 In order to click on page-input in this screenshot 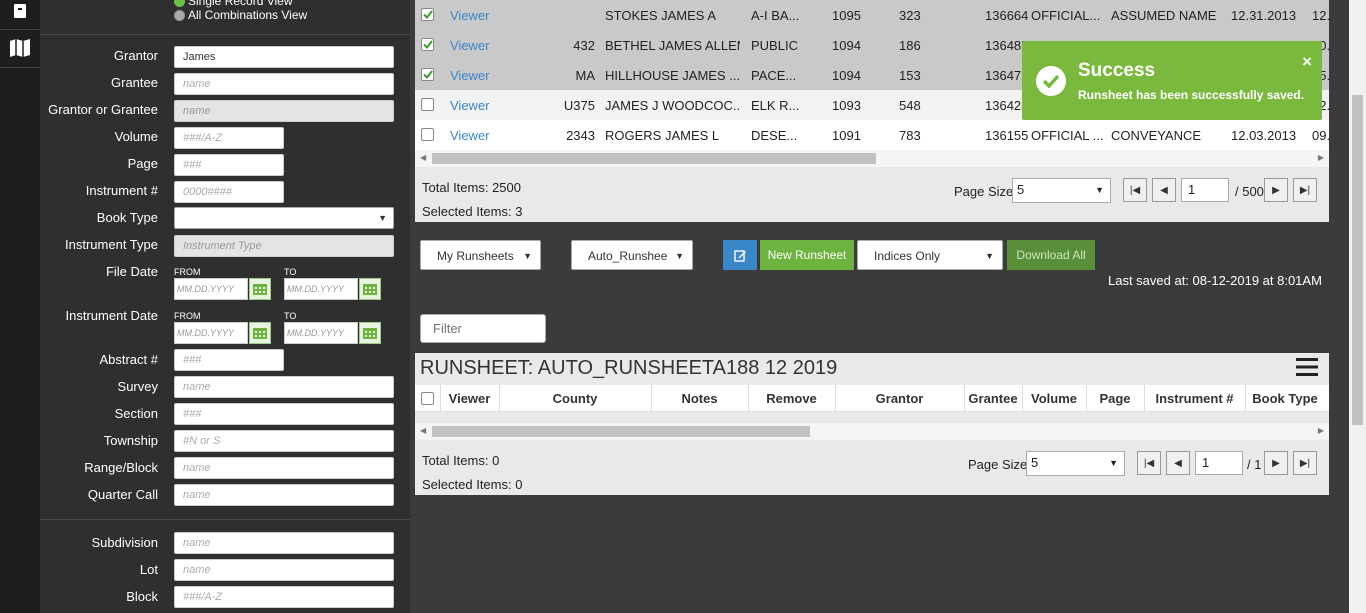, I will do `click(229, 165)`.